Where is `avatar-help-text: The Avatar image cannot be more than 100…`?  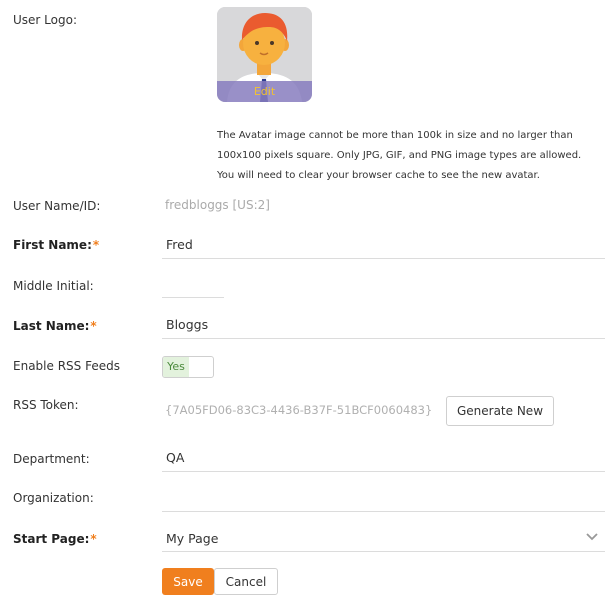
avatar-help-text: The Avatar image cannot be more than 100… is located at coordinates (409, 156).